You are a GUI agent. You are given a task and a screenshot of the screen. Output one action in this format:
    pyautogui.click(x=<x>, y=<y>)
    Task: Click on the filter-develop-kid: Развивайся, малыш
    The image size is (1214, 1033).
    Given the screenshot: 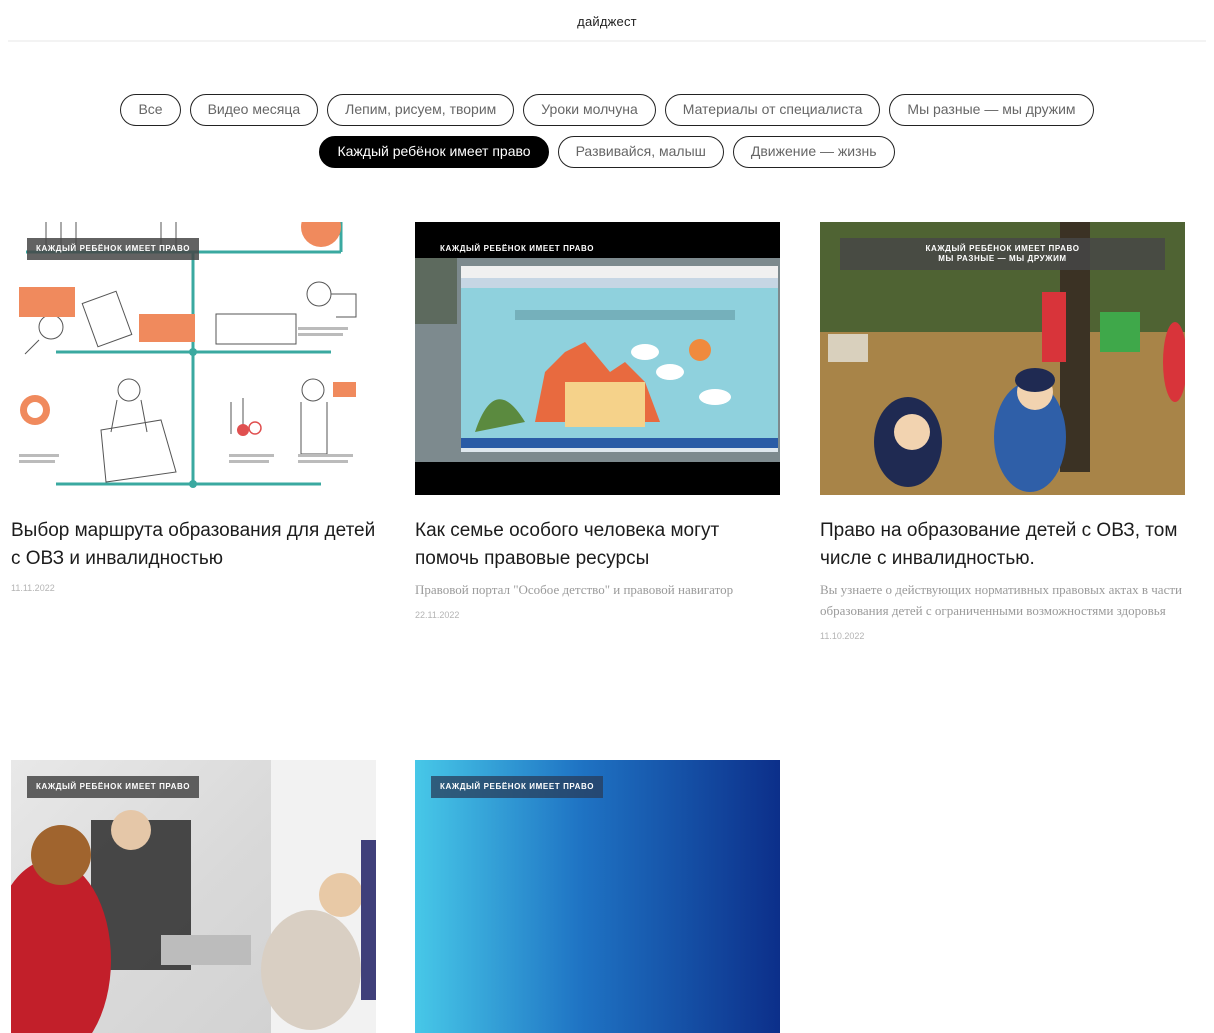 What is the action you would take?
    pyautogui.click(x=640, y=152)
    